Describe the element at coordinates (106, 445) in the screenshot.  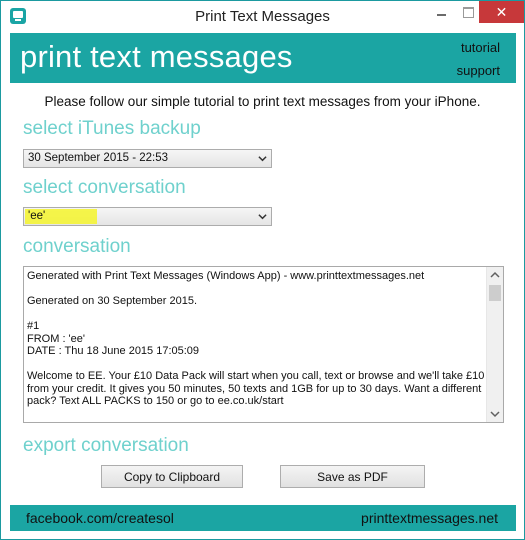
I see `export-label: export conversation` at that location.